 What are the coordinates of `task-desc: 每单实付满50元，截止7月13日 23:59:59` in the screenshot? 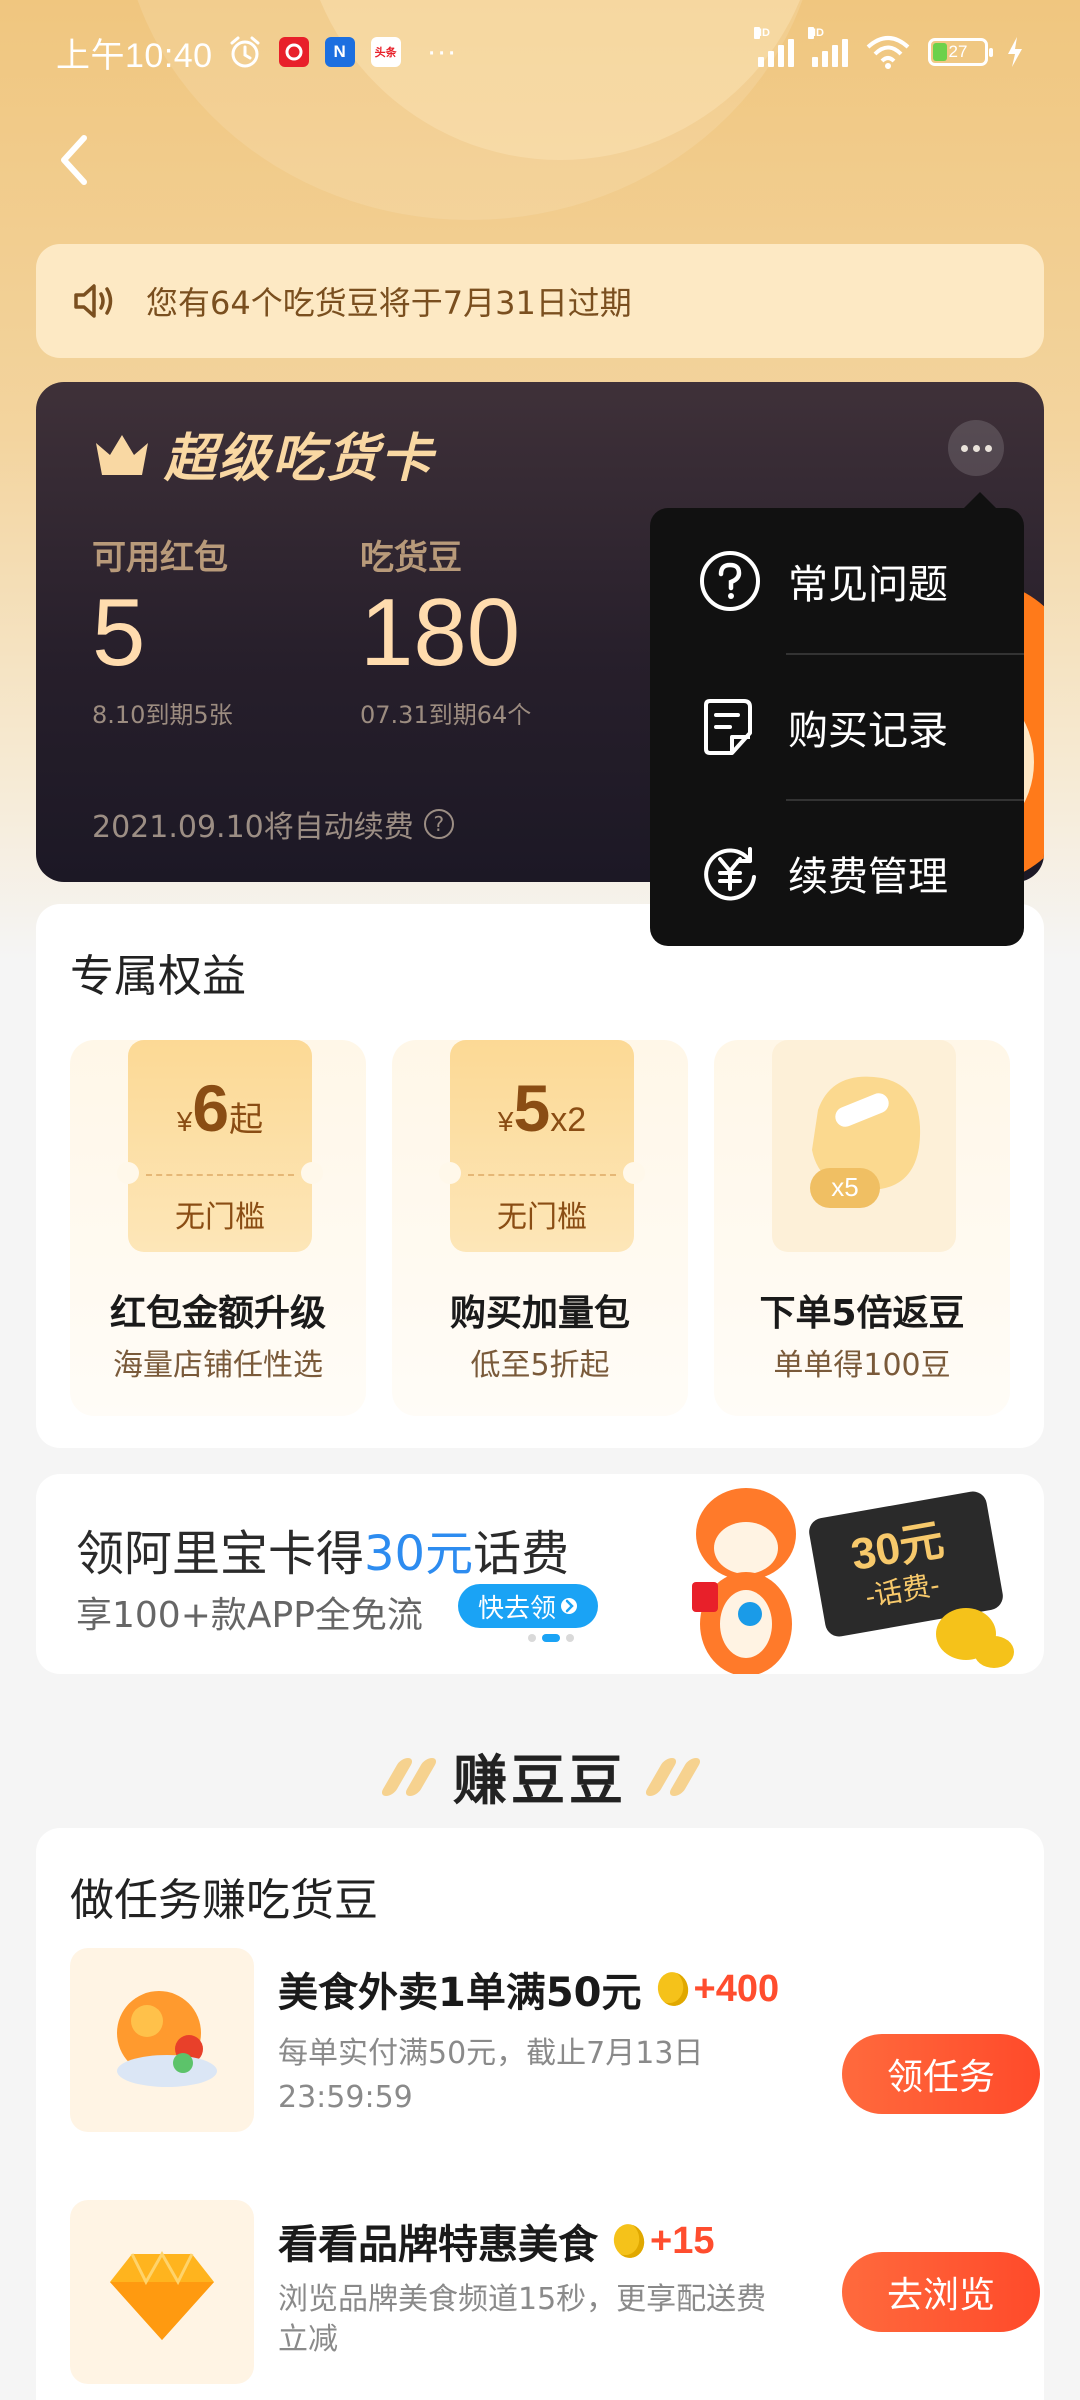 It's located at (491, 2075).